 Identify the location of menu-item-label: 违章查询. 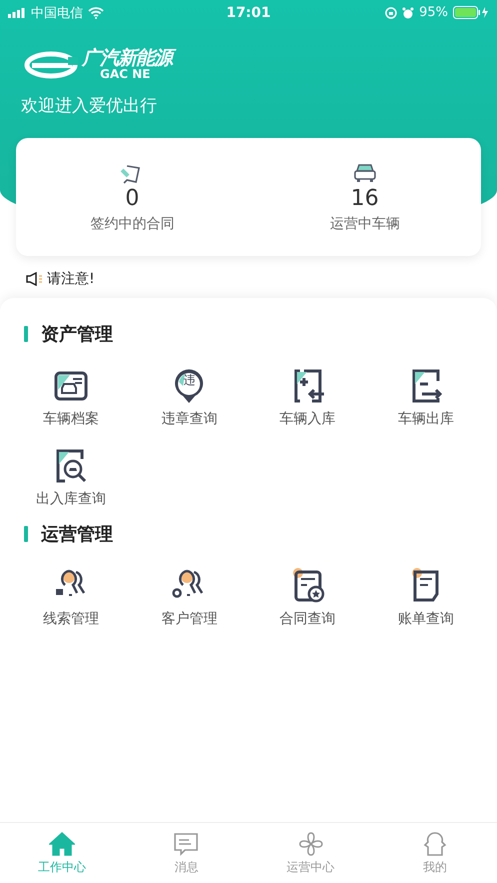
(189, 419).